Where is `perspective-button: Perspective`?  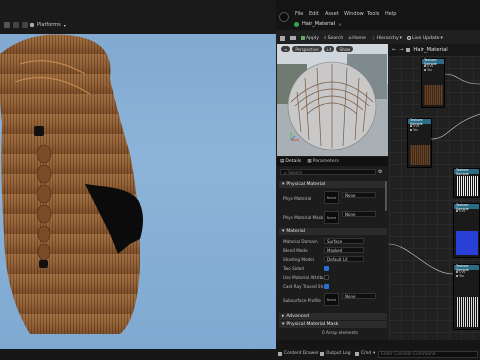
perspective-button: Perspective is located at coordinates (307, 49).